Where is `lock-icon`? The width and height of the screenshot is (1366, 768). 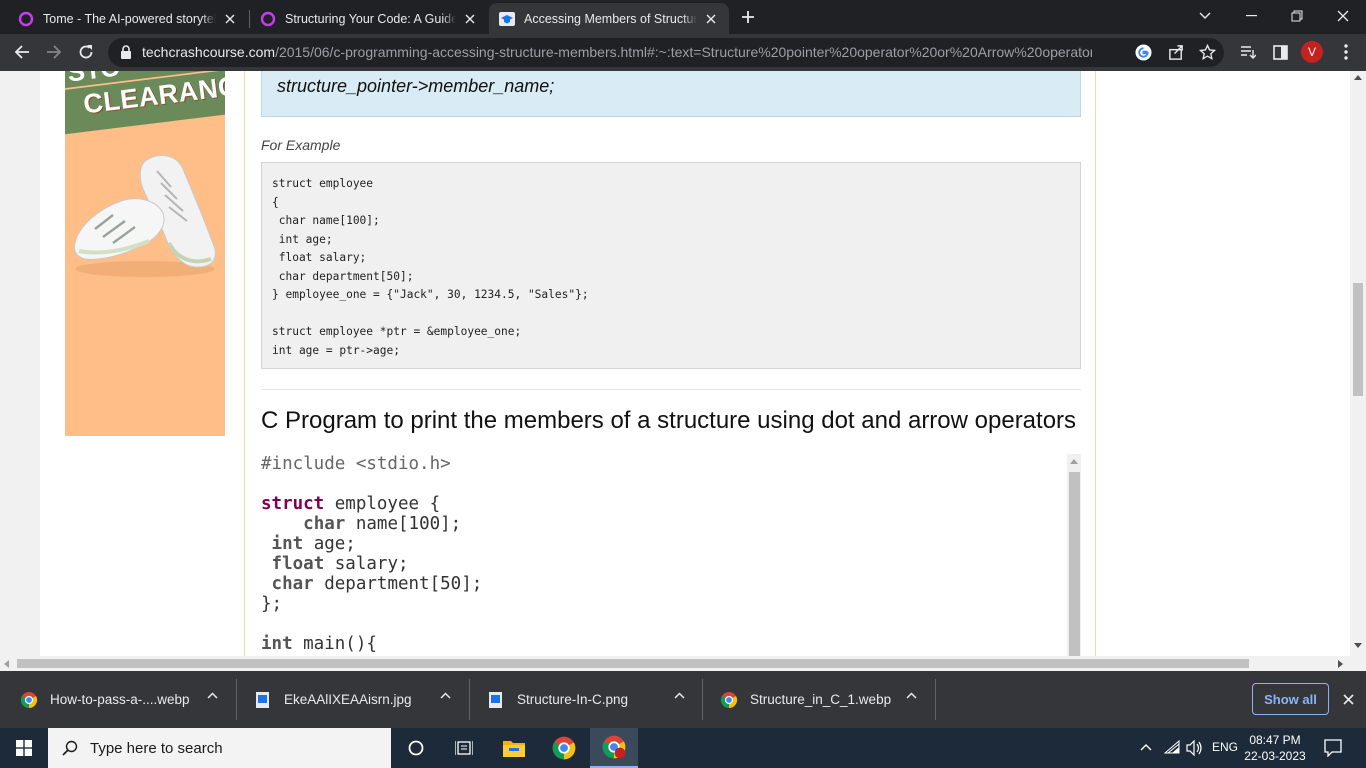 lock-icon is located at coordinates (126, 52).